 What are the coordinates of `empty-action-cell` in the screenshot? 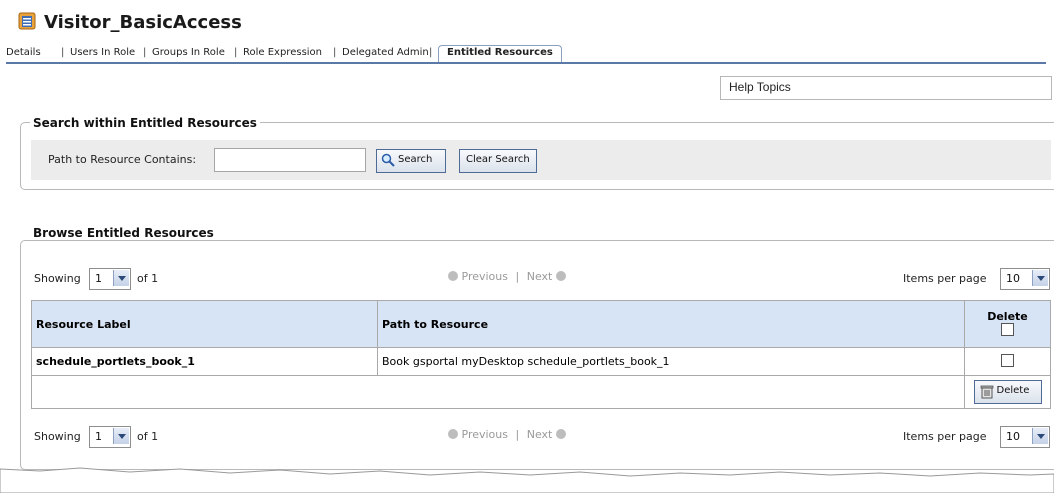 It's located at (498, 392).